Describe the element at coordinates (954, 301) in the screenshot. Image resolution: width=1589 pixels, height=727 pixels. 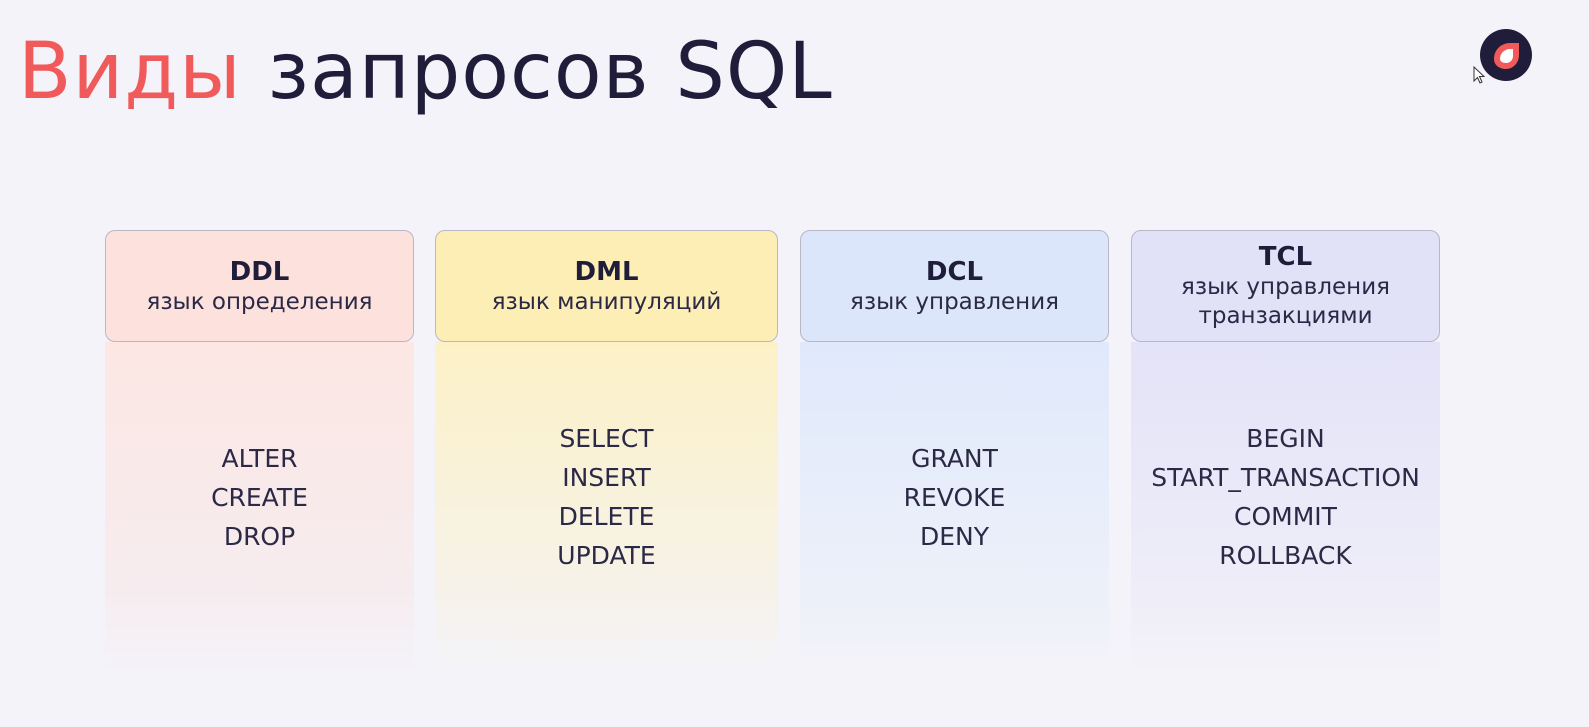
I see `card-description: язык управления` at that location.